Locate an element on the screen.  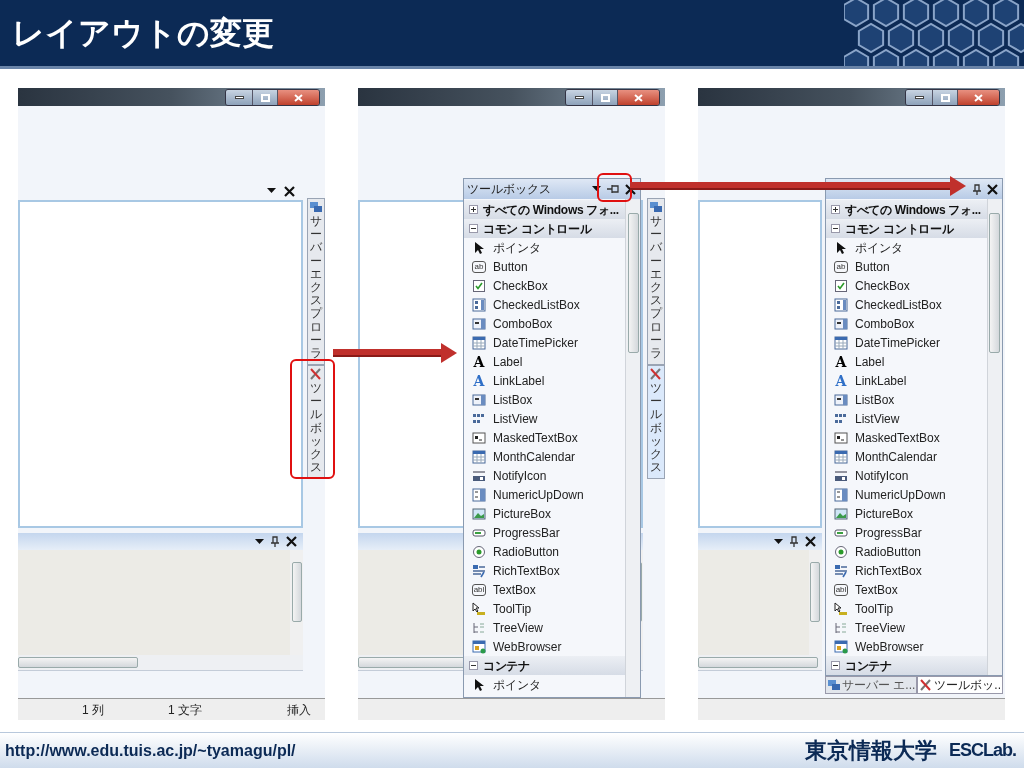
list-view-icon is located at coordinates (479, 418).